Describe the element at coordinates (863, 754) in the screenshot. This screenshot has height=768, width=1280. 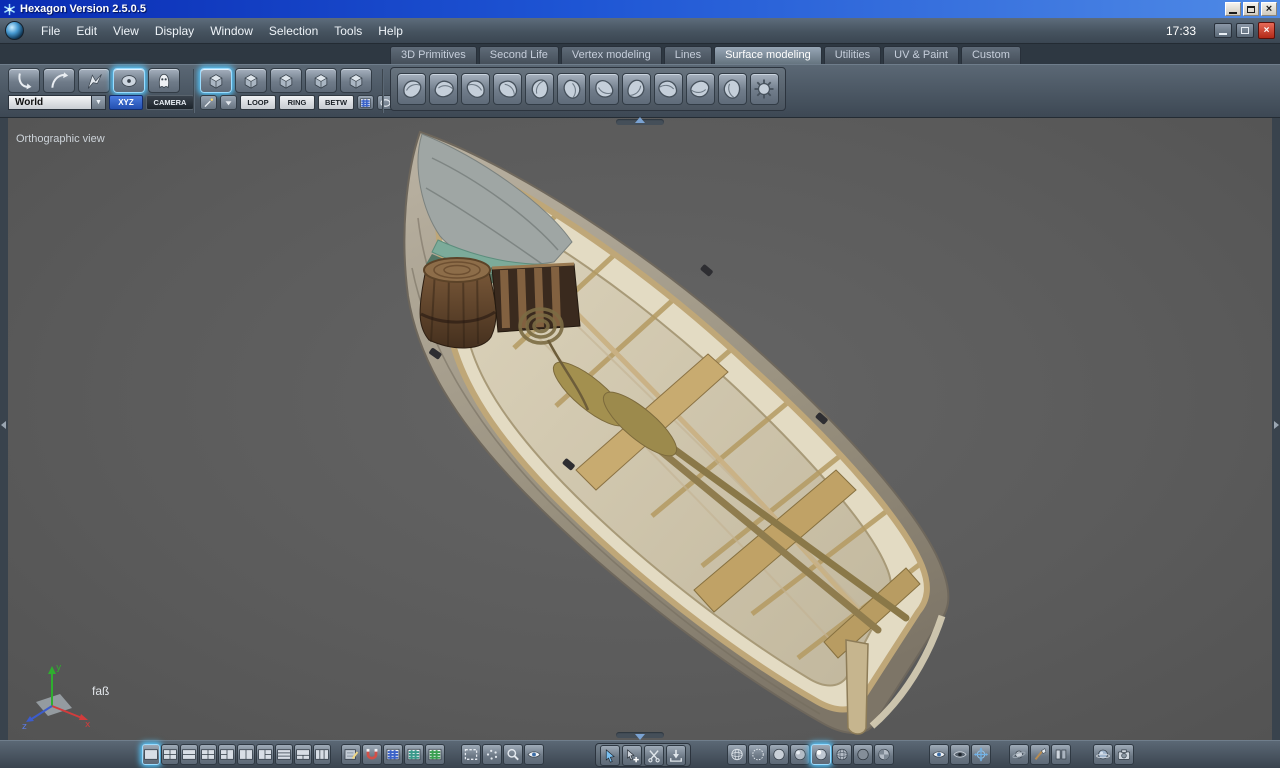
I see `shading-dark-icon` at that location.